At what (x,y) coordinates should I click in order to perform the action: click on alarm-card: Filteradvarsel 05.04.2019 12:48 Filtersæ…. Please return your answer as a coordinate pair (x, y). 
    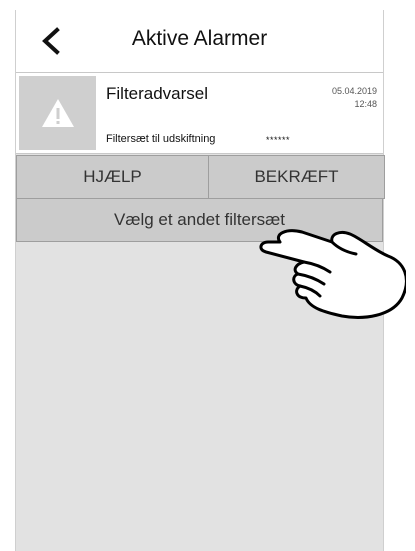
    Looking at the image, I should click on (199, 113).